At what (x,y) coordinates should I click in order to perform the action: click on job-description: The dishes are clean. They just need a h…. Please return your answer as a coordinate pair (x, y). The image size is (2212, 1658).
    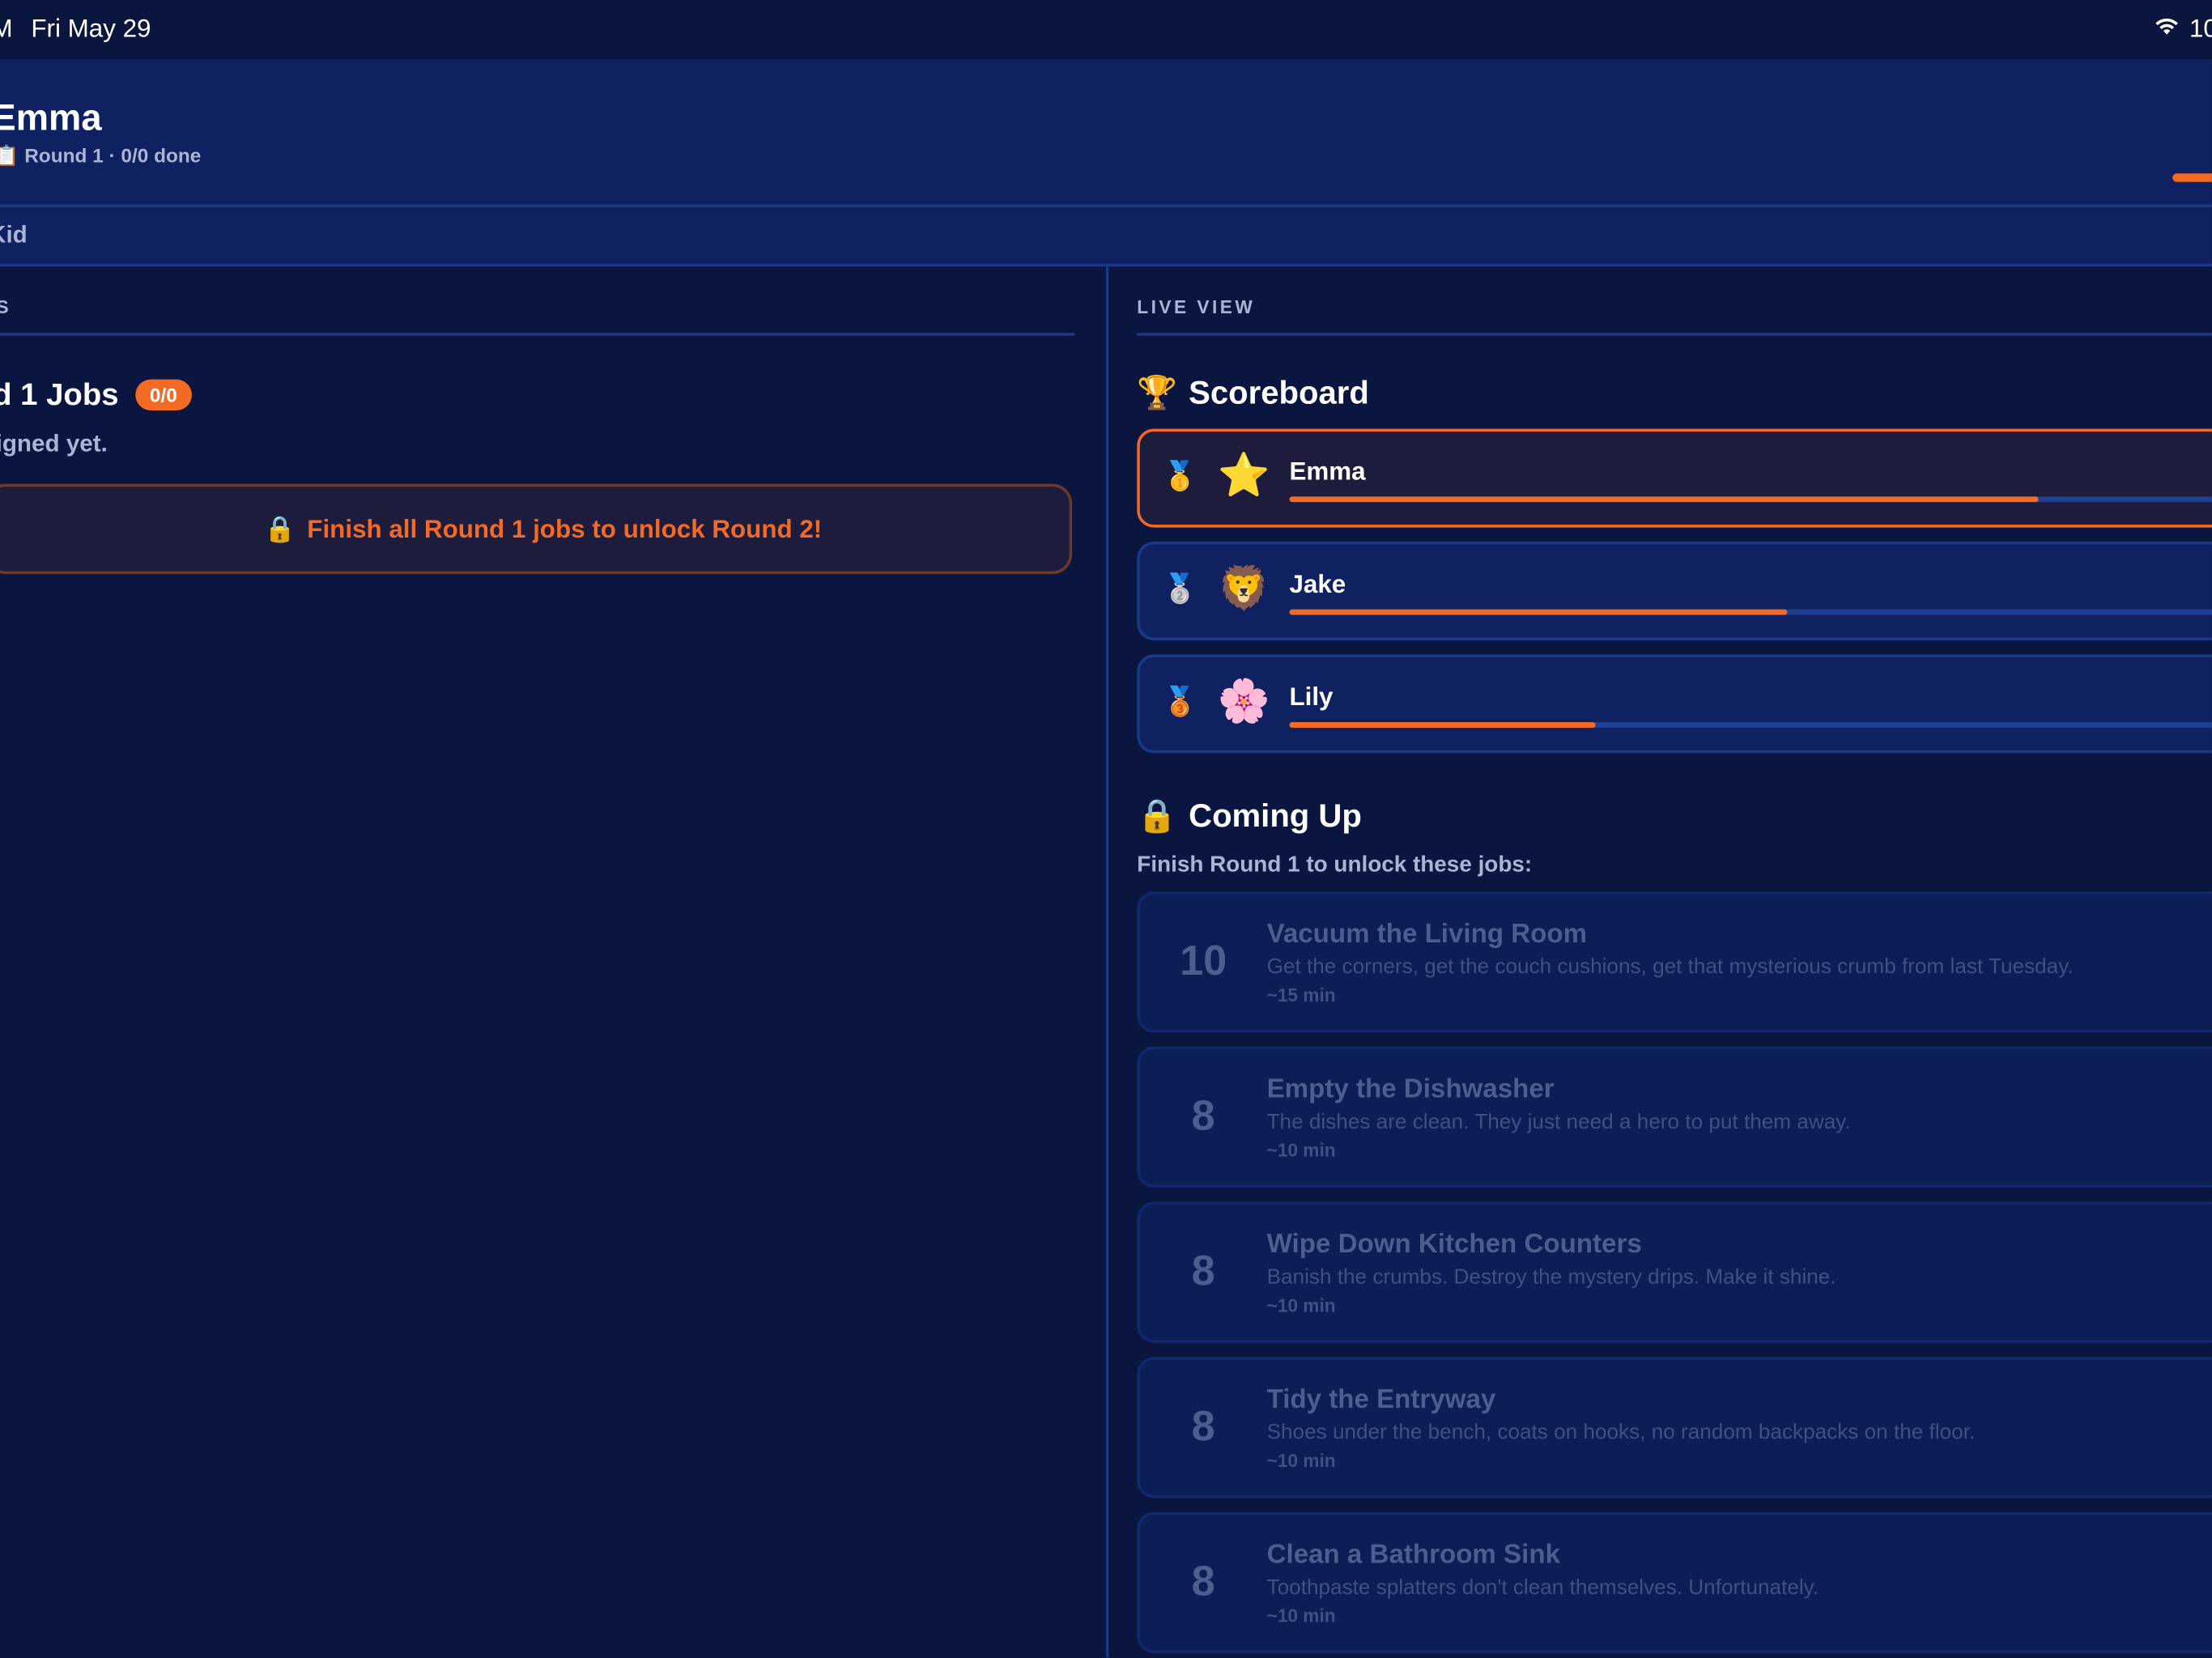
    Looking at the image, I should click on (1558, 1122).